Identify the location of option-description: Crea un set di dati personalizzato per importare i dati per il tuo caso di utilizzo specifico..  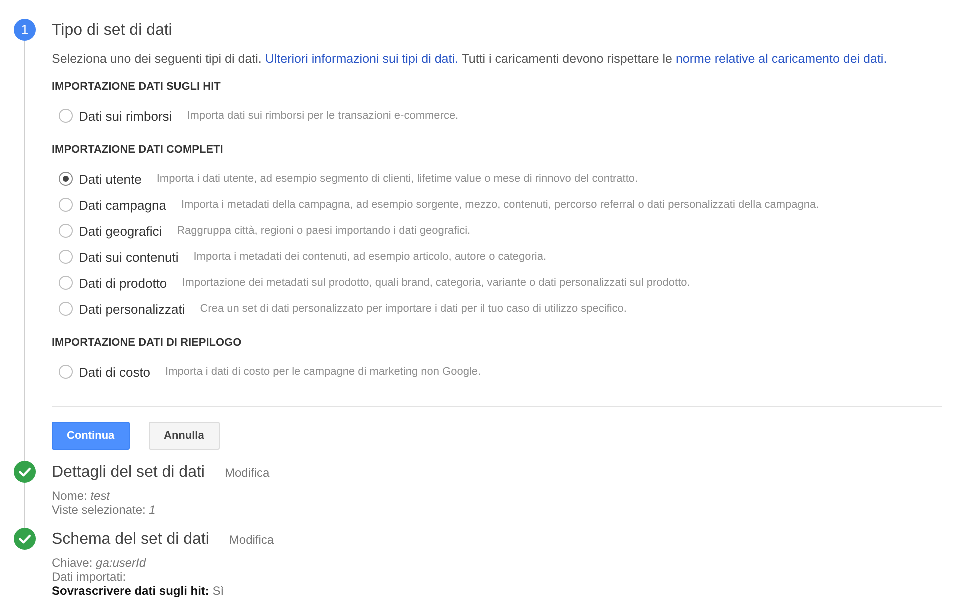
(413, 309).